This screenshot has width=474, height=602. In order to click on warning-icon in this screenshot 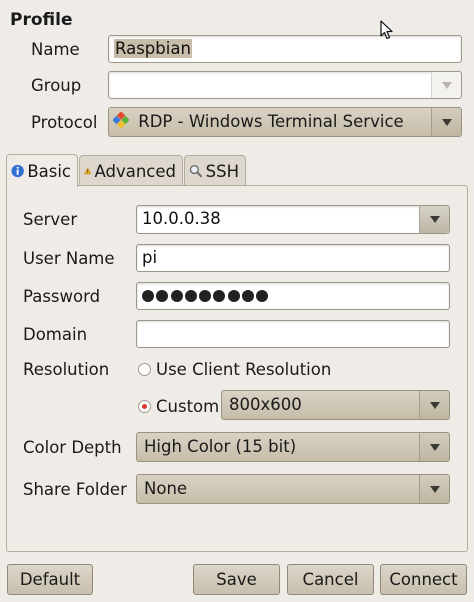, I will do `click(88, 171)`.